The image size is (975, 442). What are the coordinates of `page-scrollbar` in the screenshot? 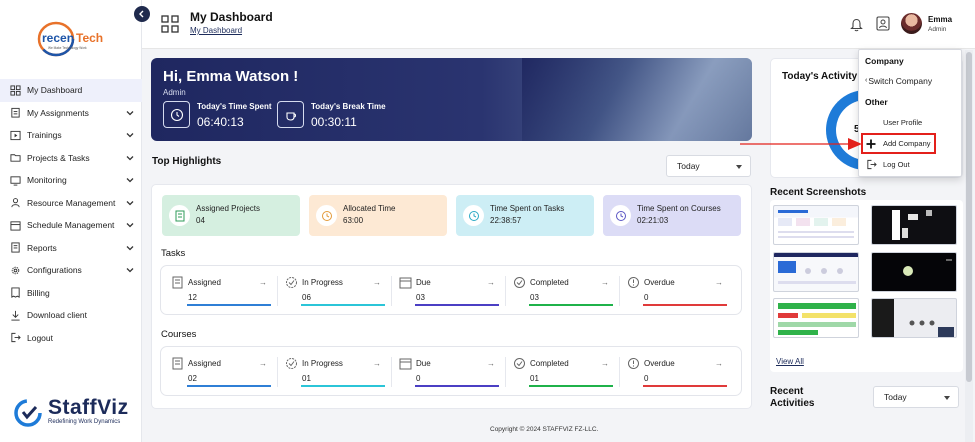 It's located at (969, 246).